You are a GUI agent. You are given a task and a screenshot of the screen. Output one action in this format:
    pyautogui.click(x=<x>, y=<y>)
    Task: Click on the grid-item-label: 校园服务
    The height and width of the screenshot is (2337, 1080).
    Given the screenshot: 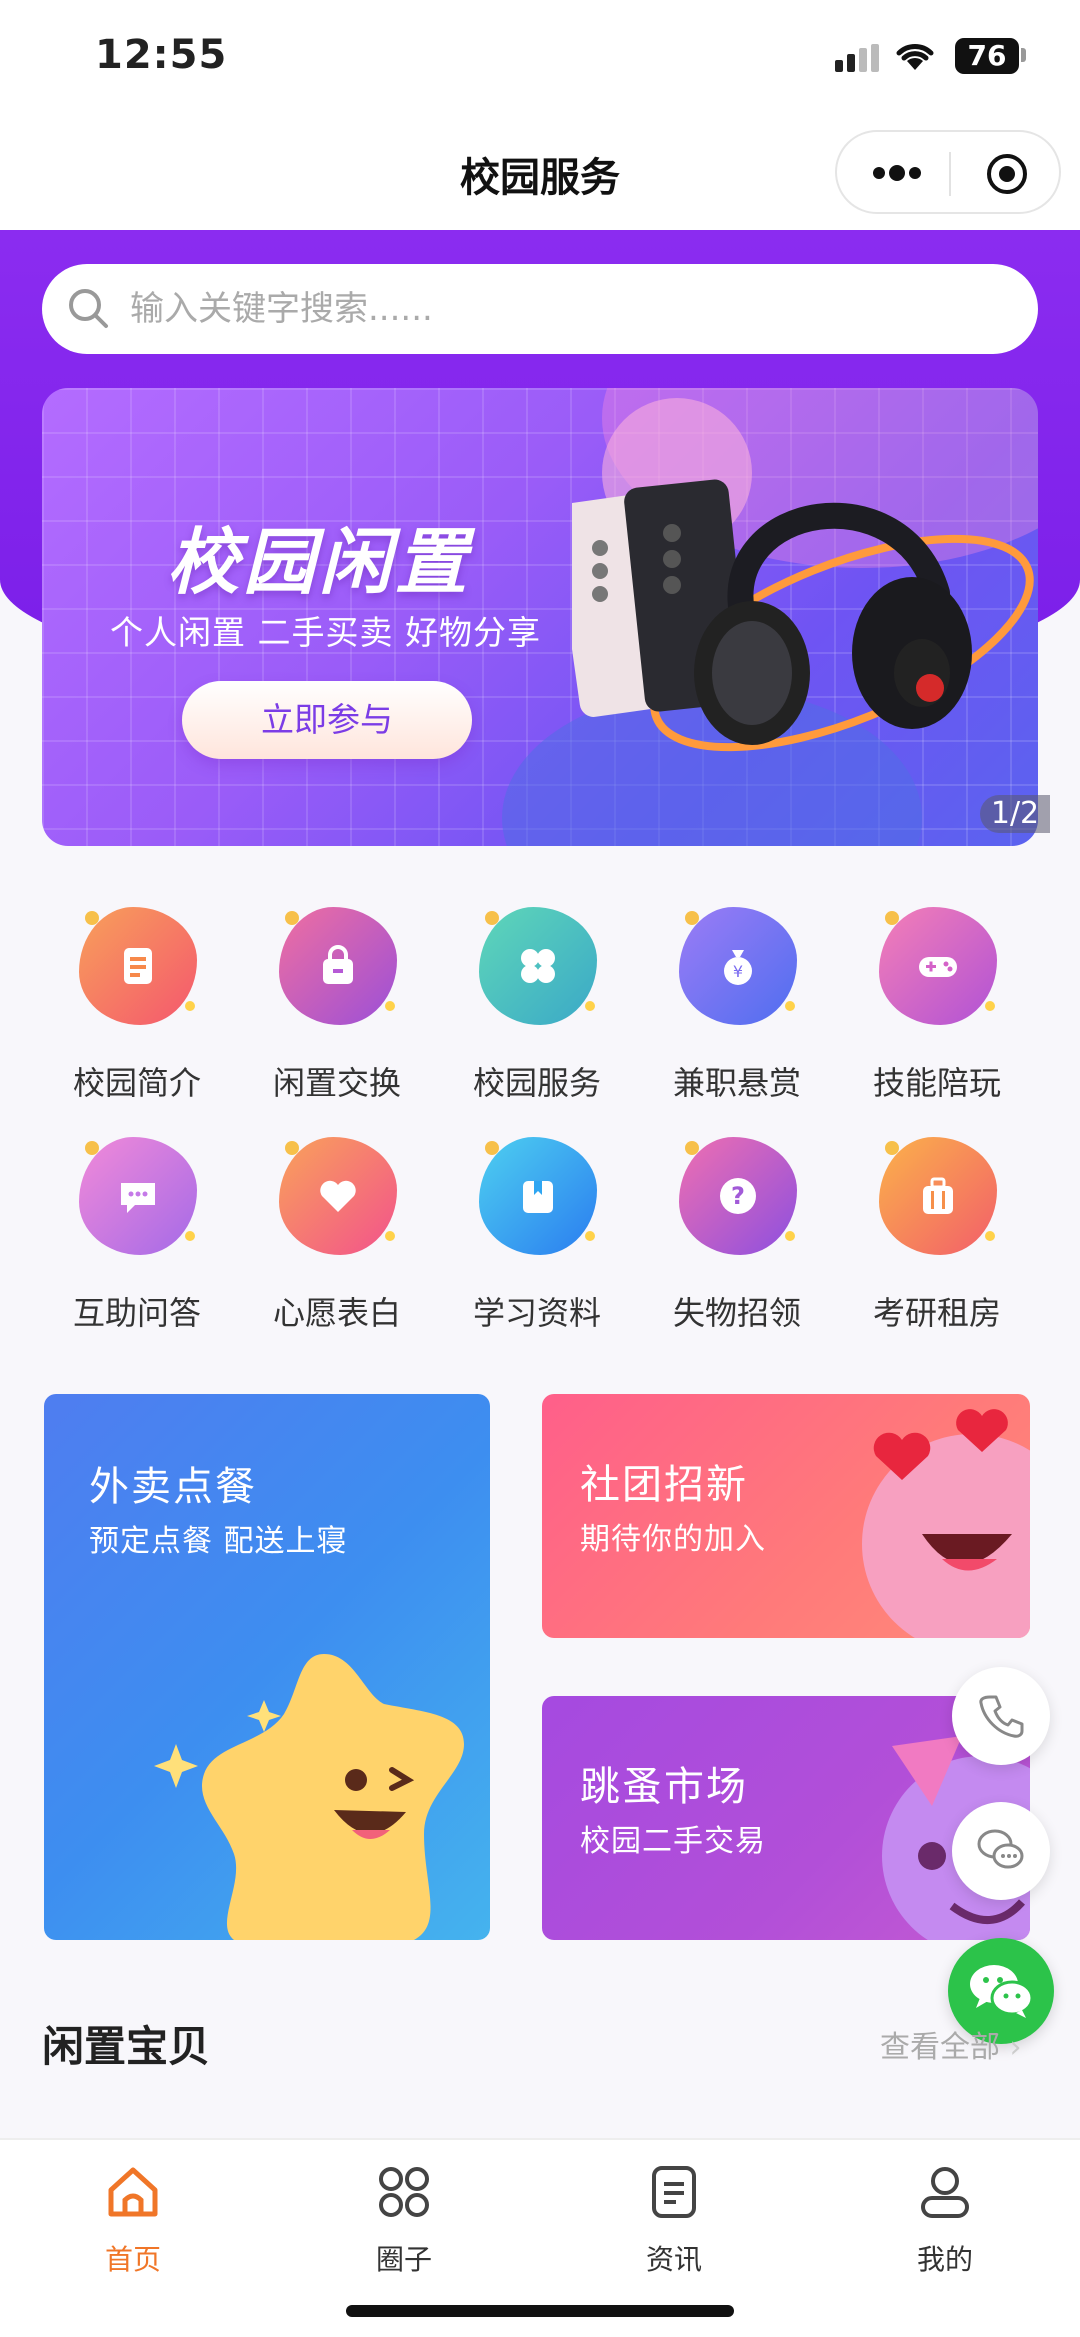 What is the action you would take?
    pyautogui.click(x=536, y=1083)
    